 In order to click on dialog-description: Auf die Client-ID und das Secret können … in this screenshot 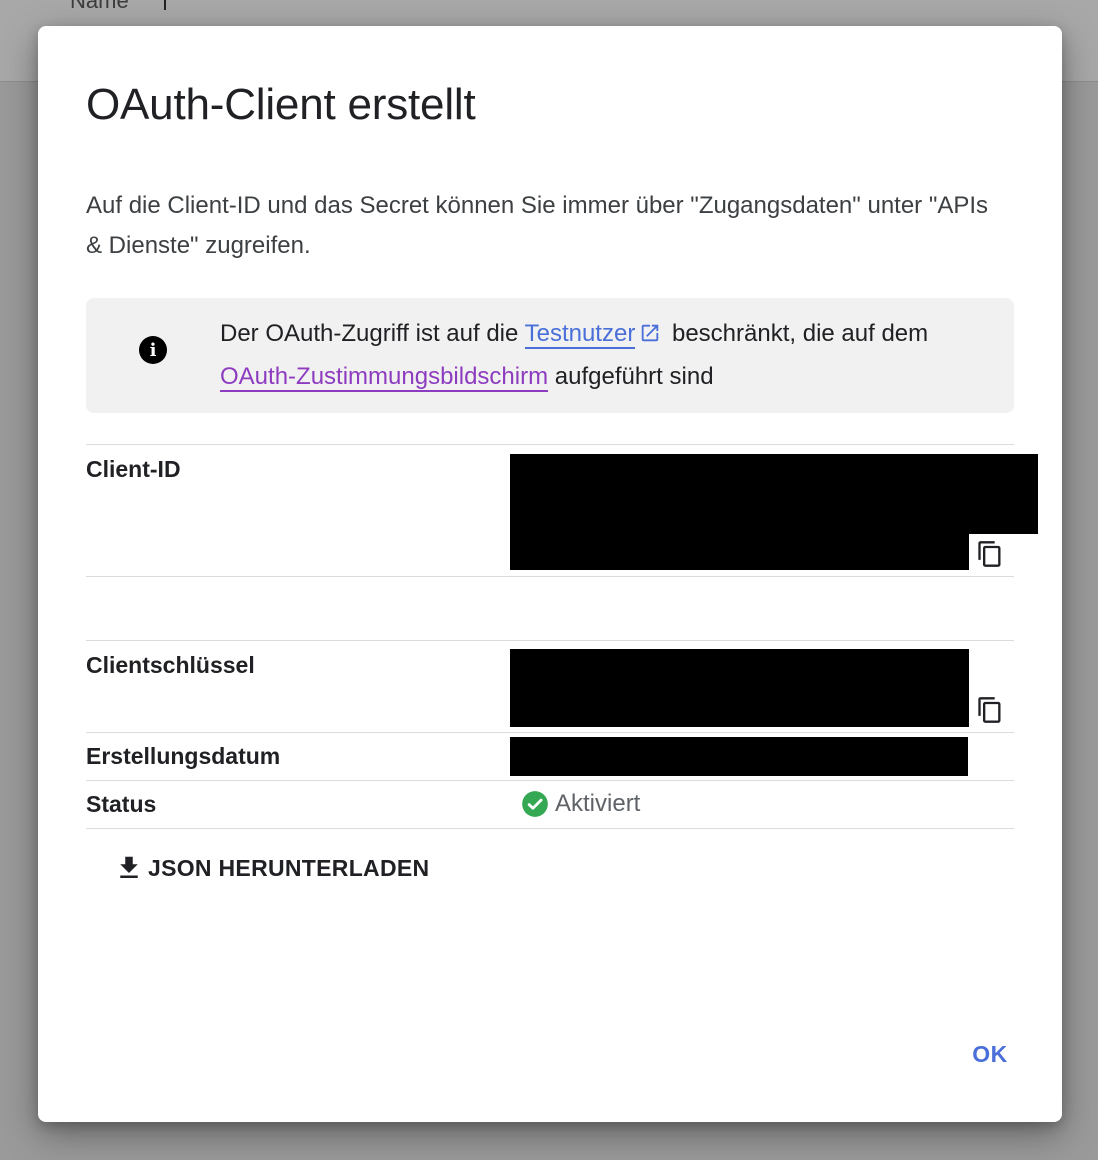, I will do `click(537, 225)`.